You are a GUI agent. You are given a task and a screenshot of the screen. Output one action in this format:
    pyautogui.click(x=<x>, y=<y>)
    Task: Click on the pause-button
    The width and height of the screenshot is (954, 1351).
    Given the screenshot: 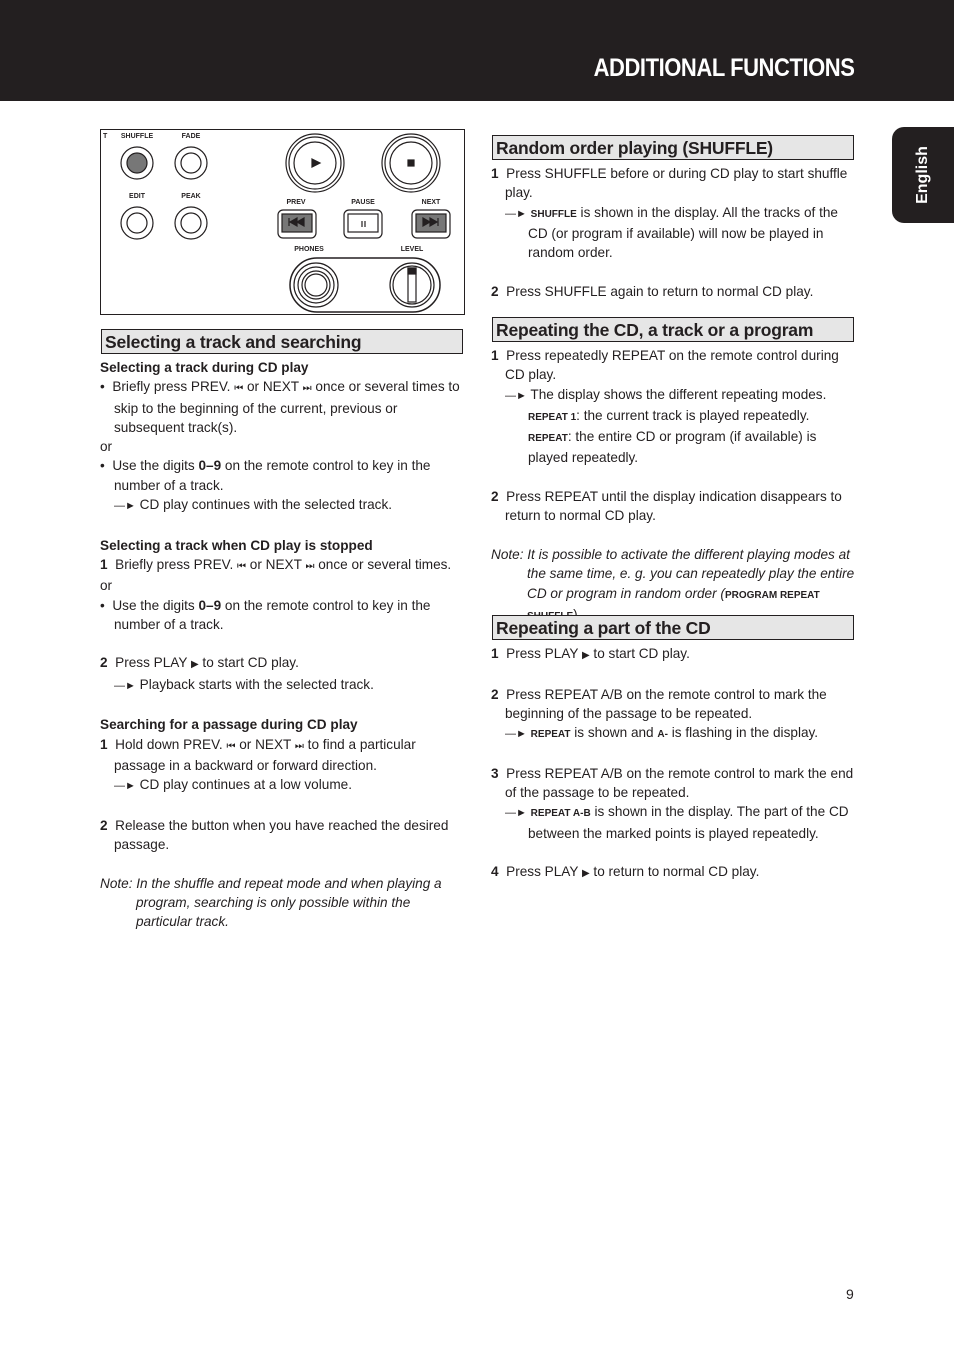 What is the action you would take?
    pyautogui.click(x=363, y=224)
    